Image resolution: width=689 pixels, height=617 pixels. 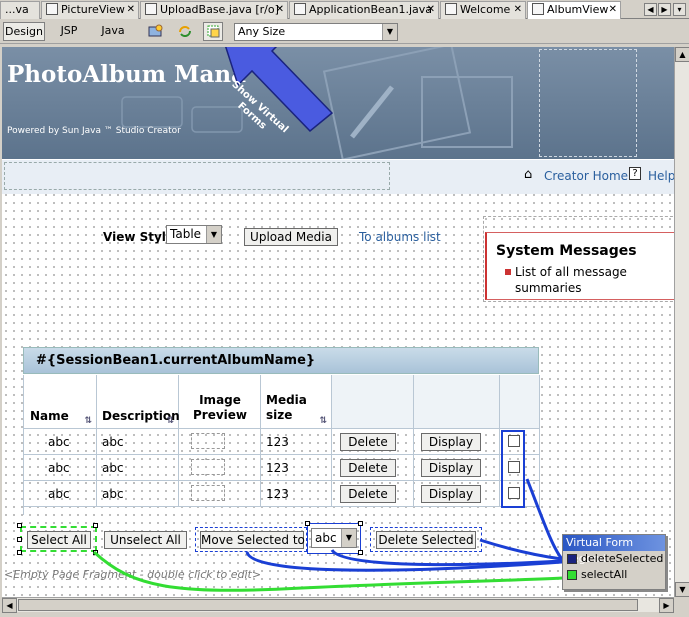 I want to click on scroll-tabs-left-icon: ◀, so click(x=650, y=9).